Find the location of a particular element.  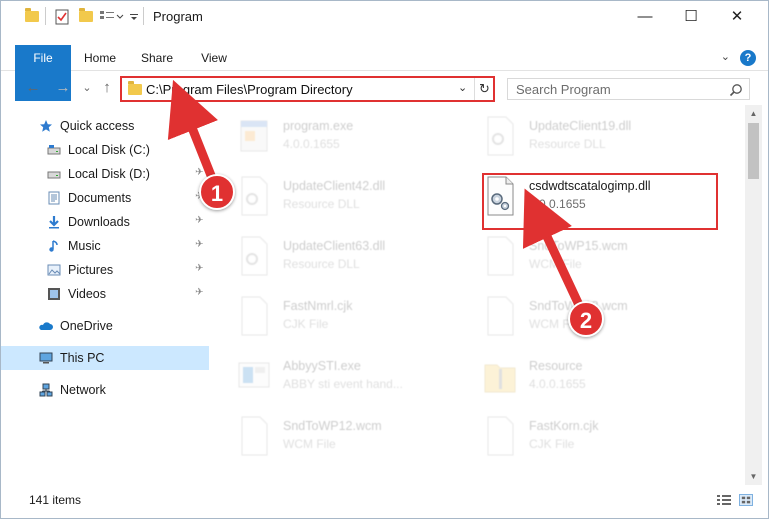

address-bar: C:\Program Files\Program Directory ⌄ ↻ is located at coordinates (307, 89).